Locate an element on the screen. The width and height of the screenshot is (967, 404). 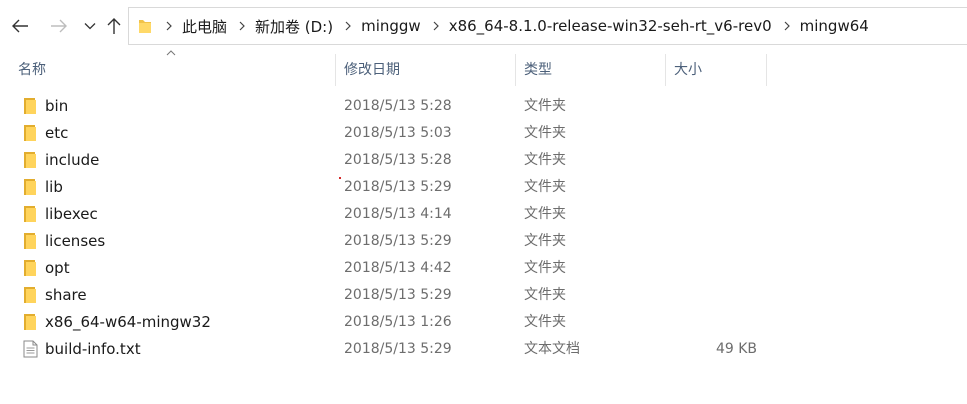
file-name: libexec is located at coordinates (71, 214).